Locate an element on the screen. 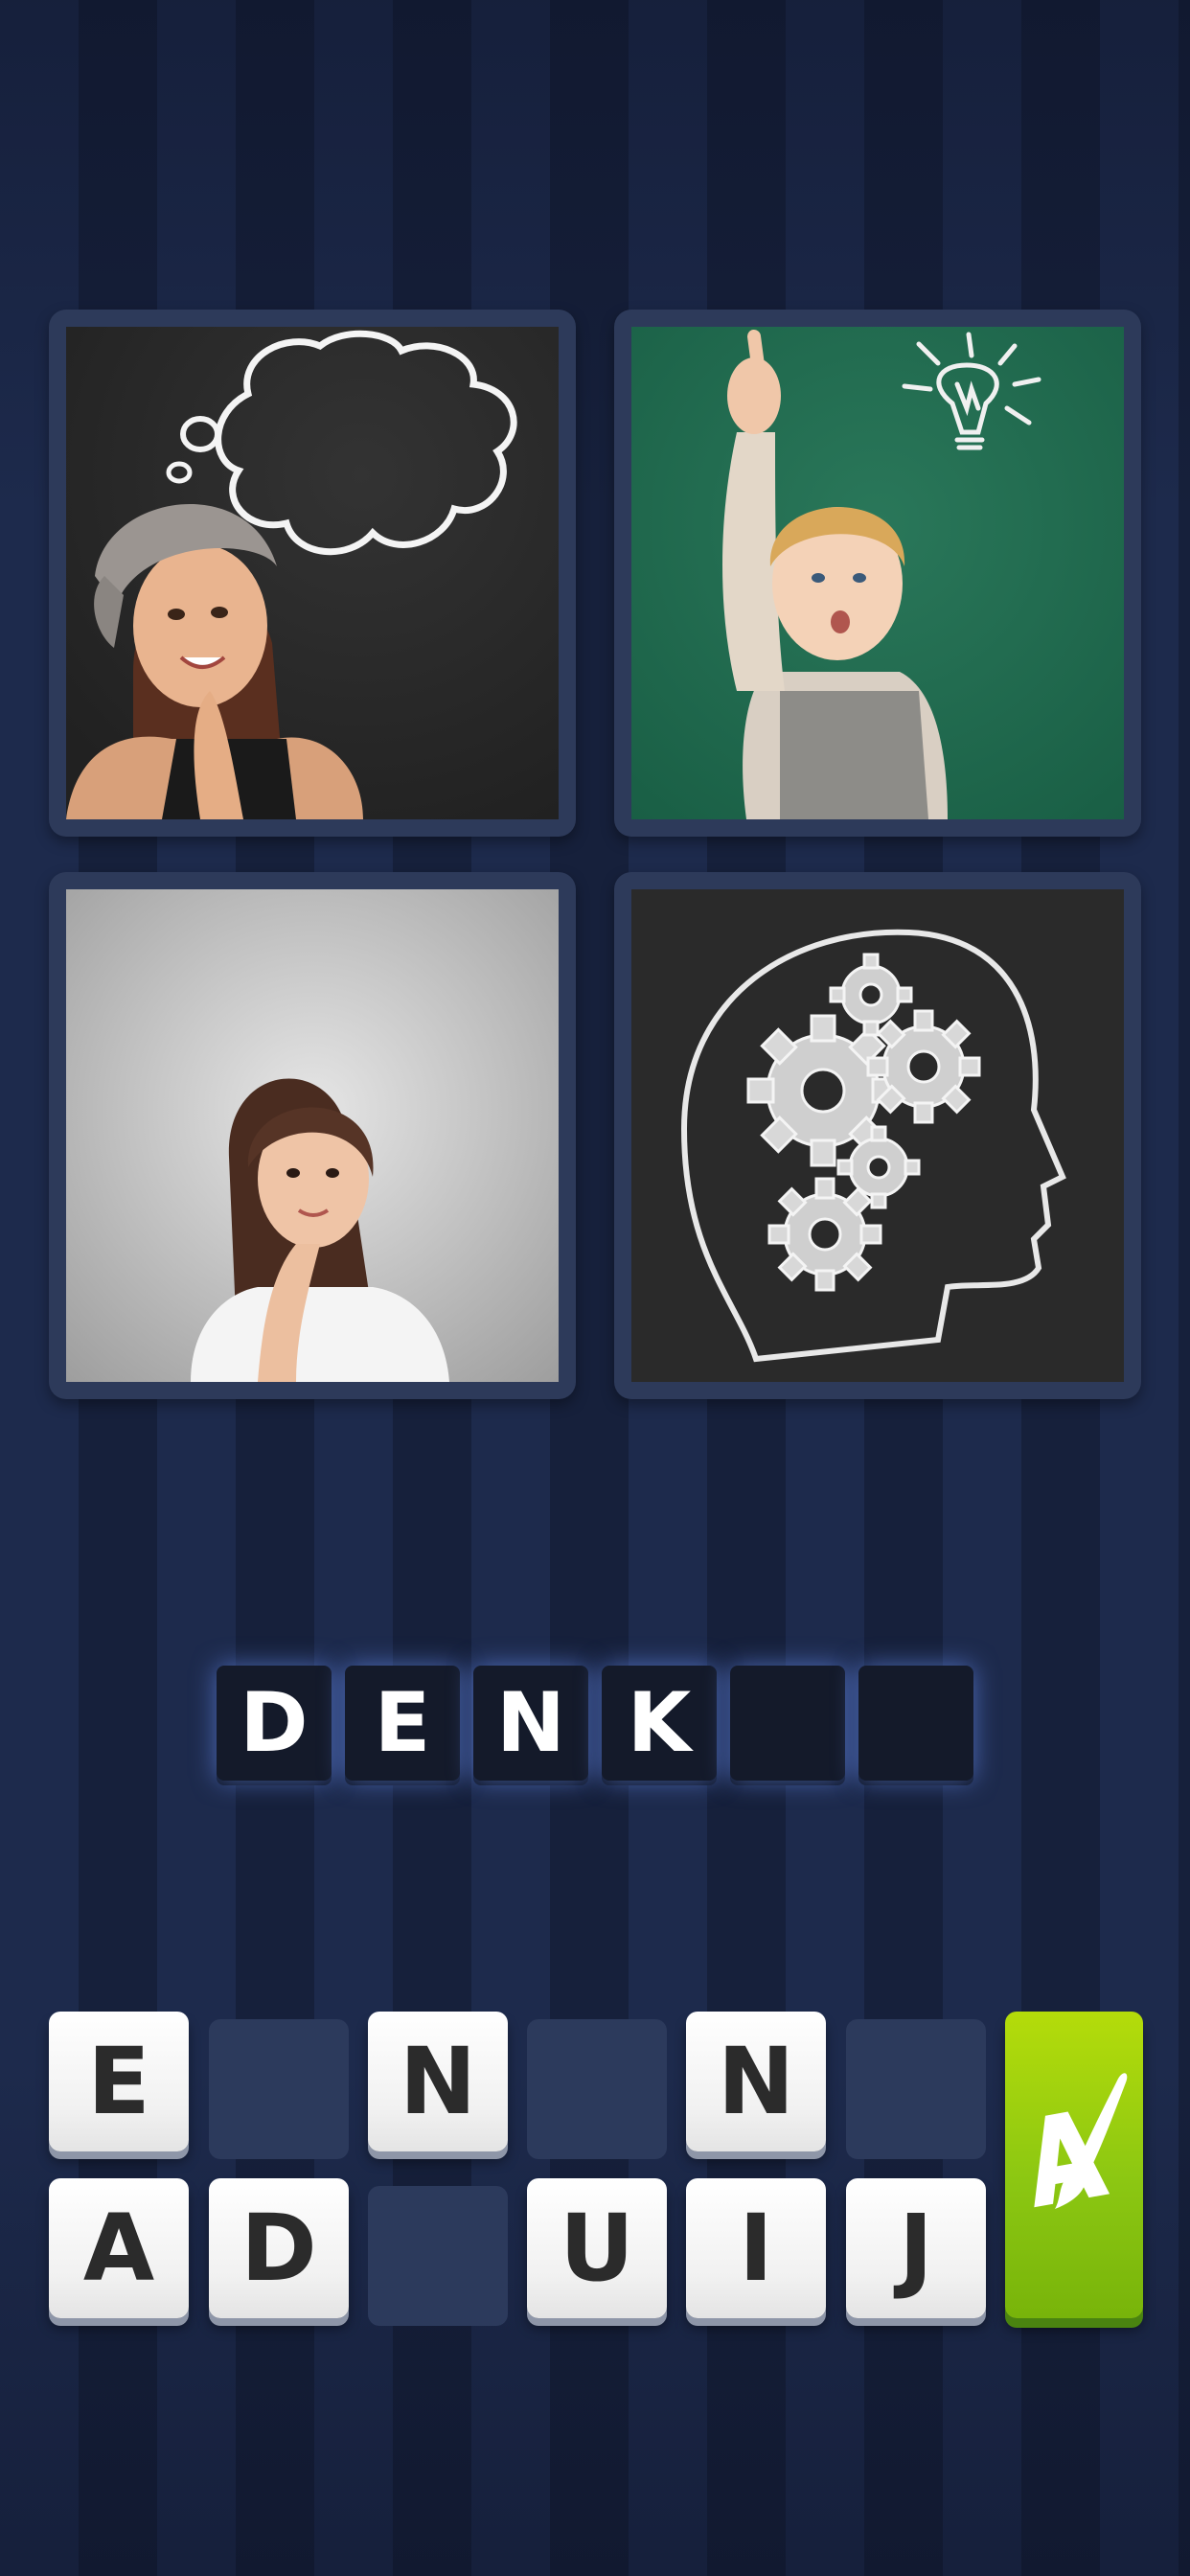 The height and width of the screenshot is (2576, 1190). head-gears-image is located at coordinates (878, 1135).